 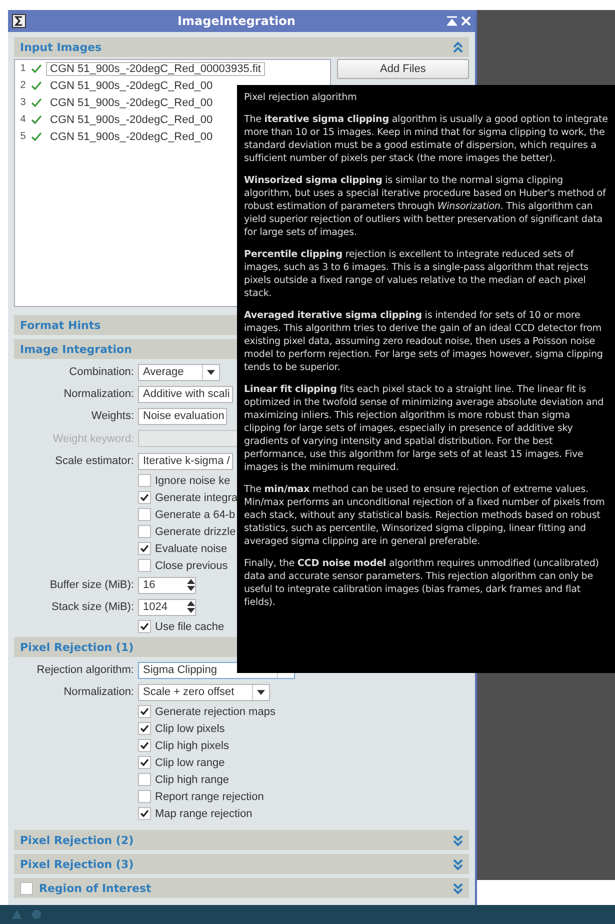 What do you see at coordinates (192, 480) in the screenshot?
I see `checkbox-label: Ignore noise ke` at bounding box center [192, 480].